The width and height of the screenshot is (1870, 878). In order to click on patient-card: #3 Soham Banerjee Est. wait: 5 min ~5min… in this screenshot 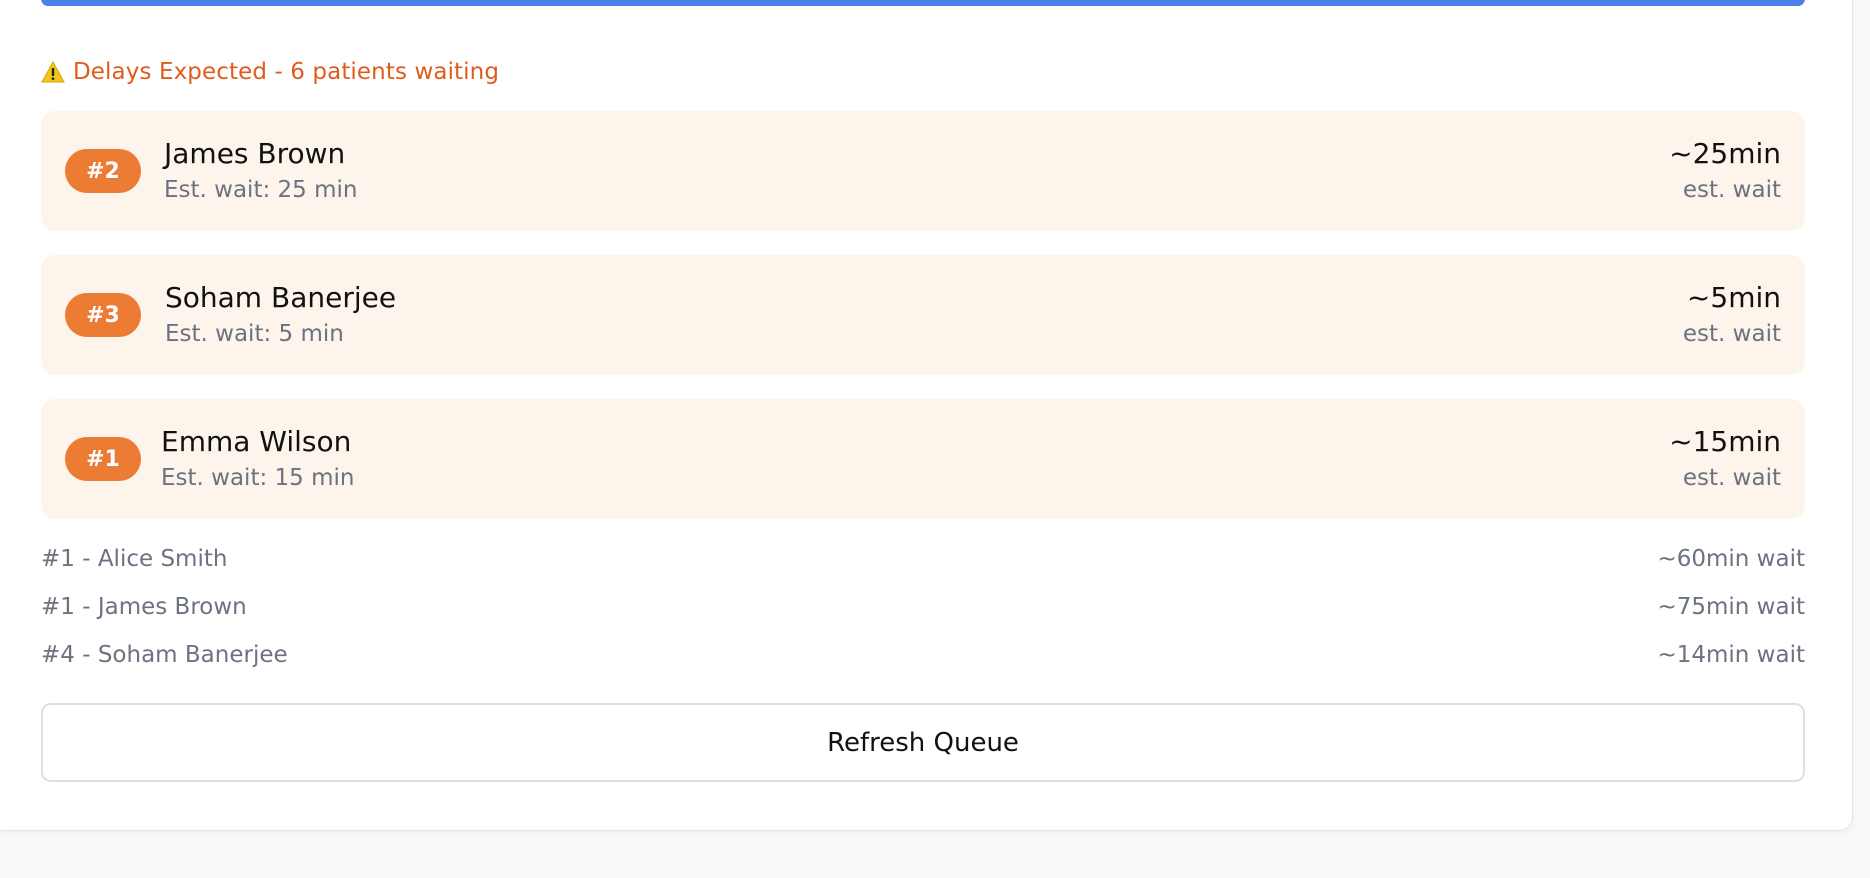, I will do `click(923, 315)`.